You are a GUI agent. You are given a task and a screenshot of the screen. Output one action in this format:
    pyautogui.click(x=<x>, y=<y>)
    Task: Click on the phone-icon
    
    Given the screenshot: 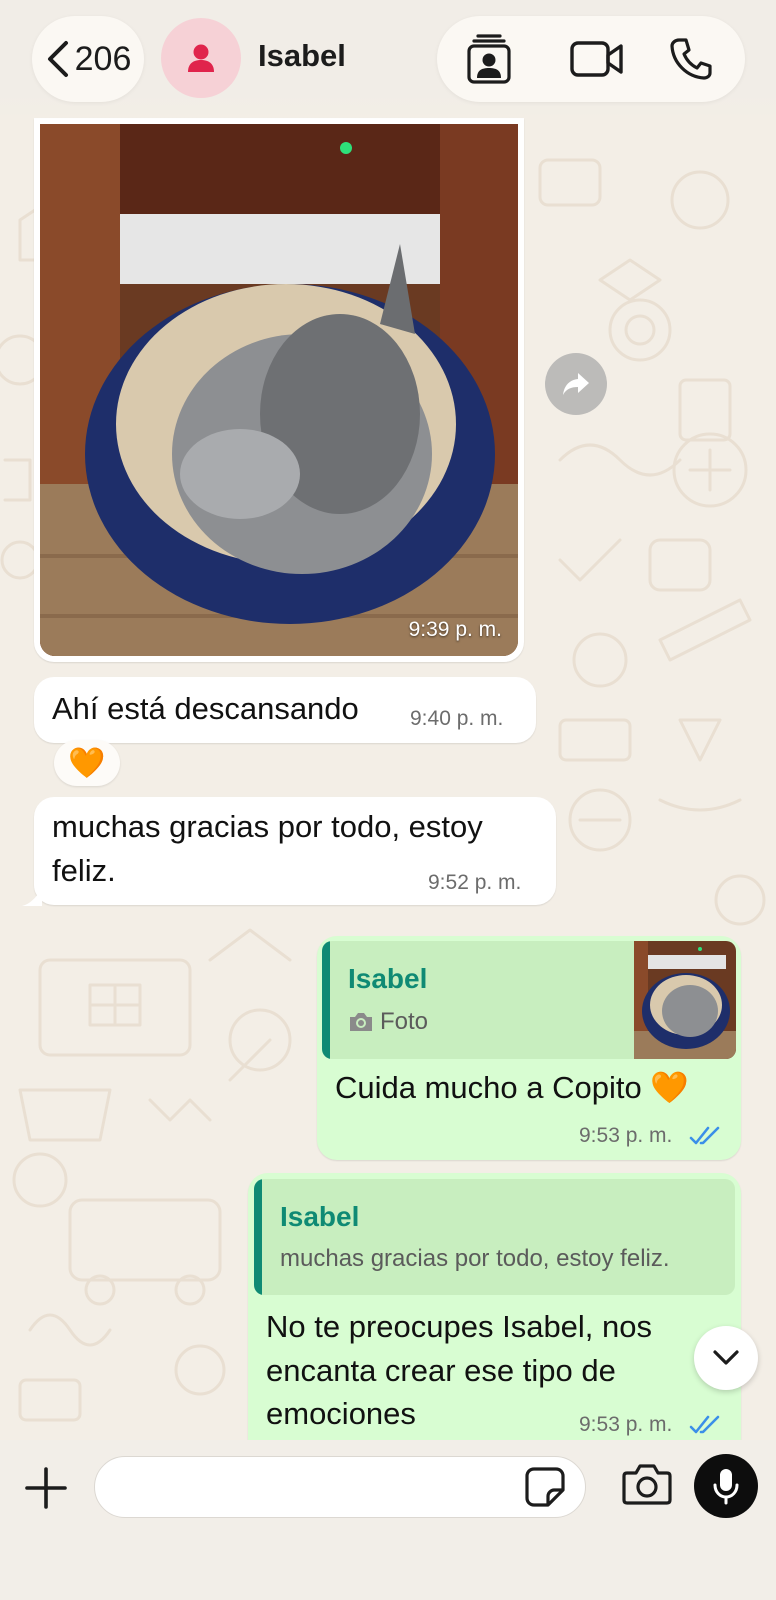 What is the action you would take?
    pyautogui.click(x=691, y=59)
    